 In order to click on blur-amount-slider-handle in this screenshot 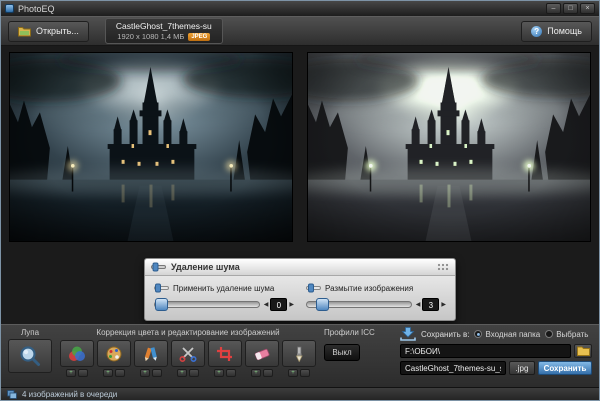, I will do `click(323, 304)`.